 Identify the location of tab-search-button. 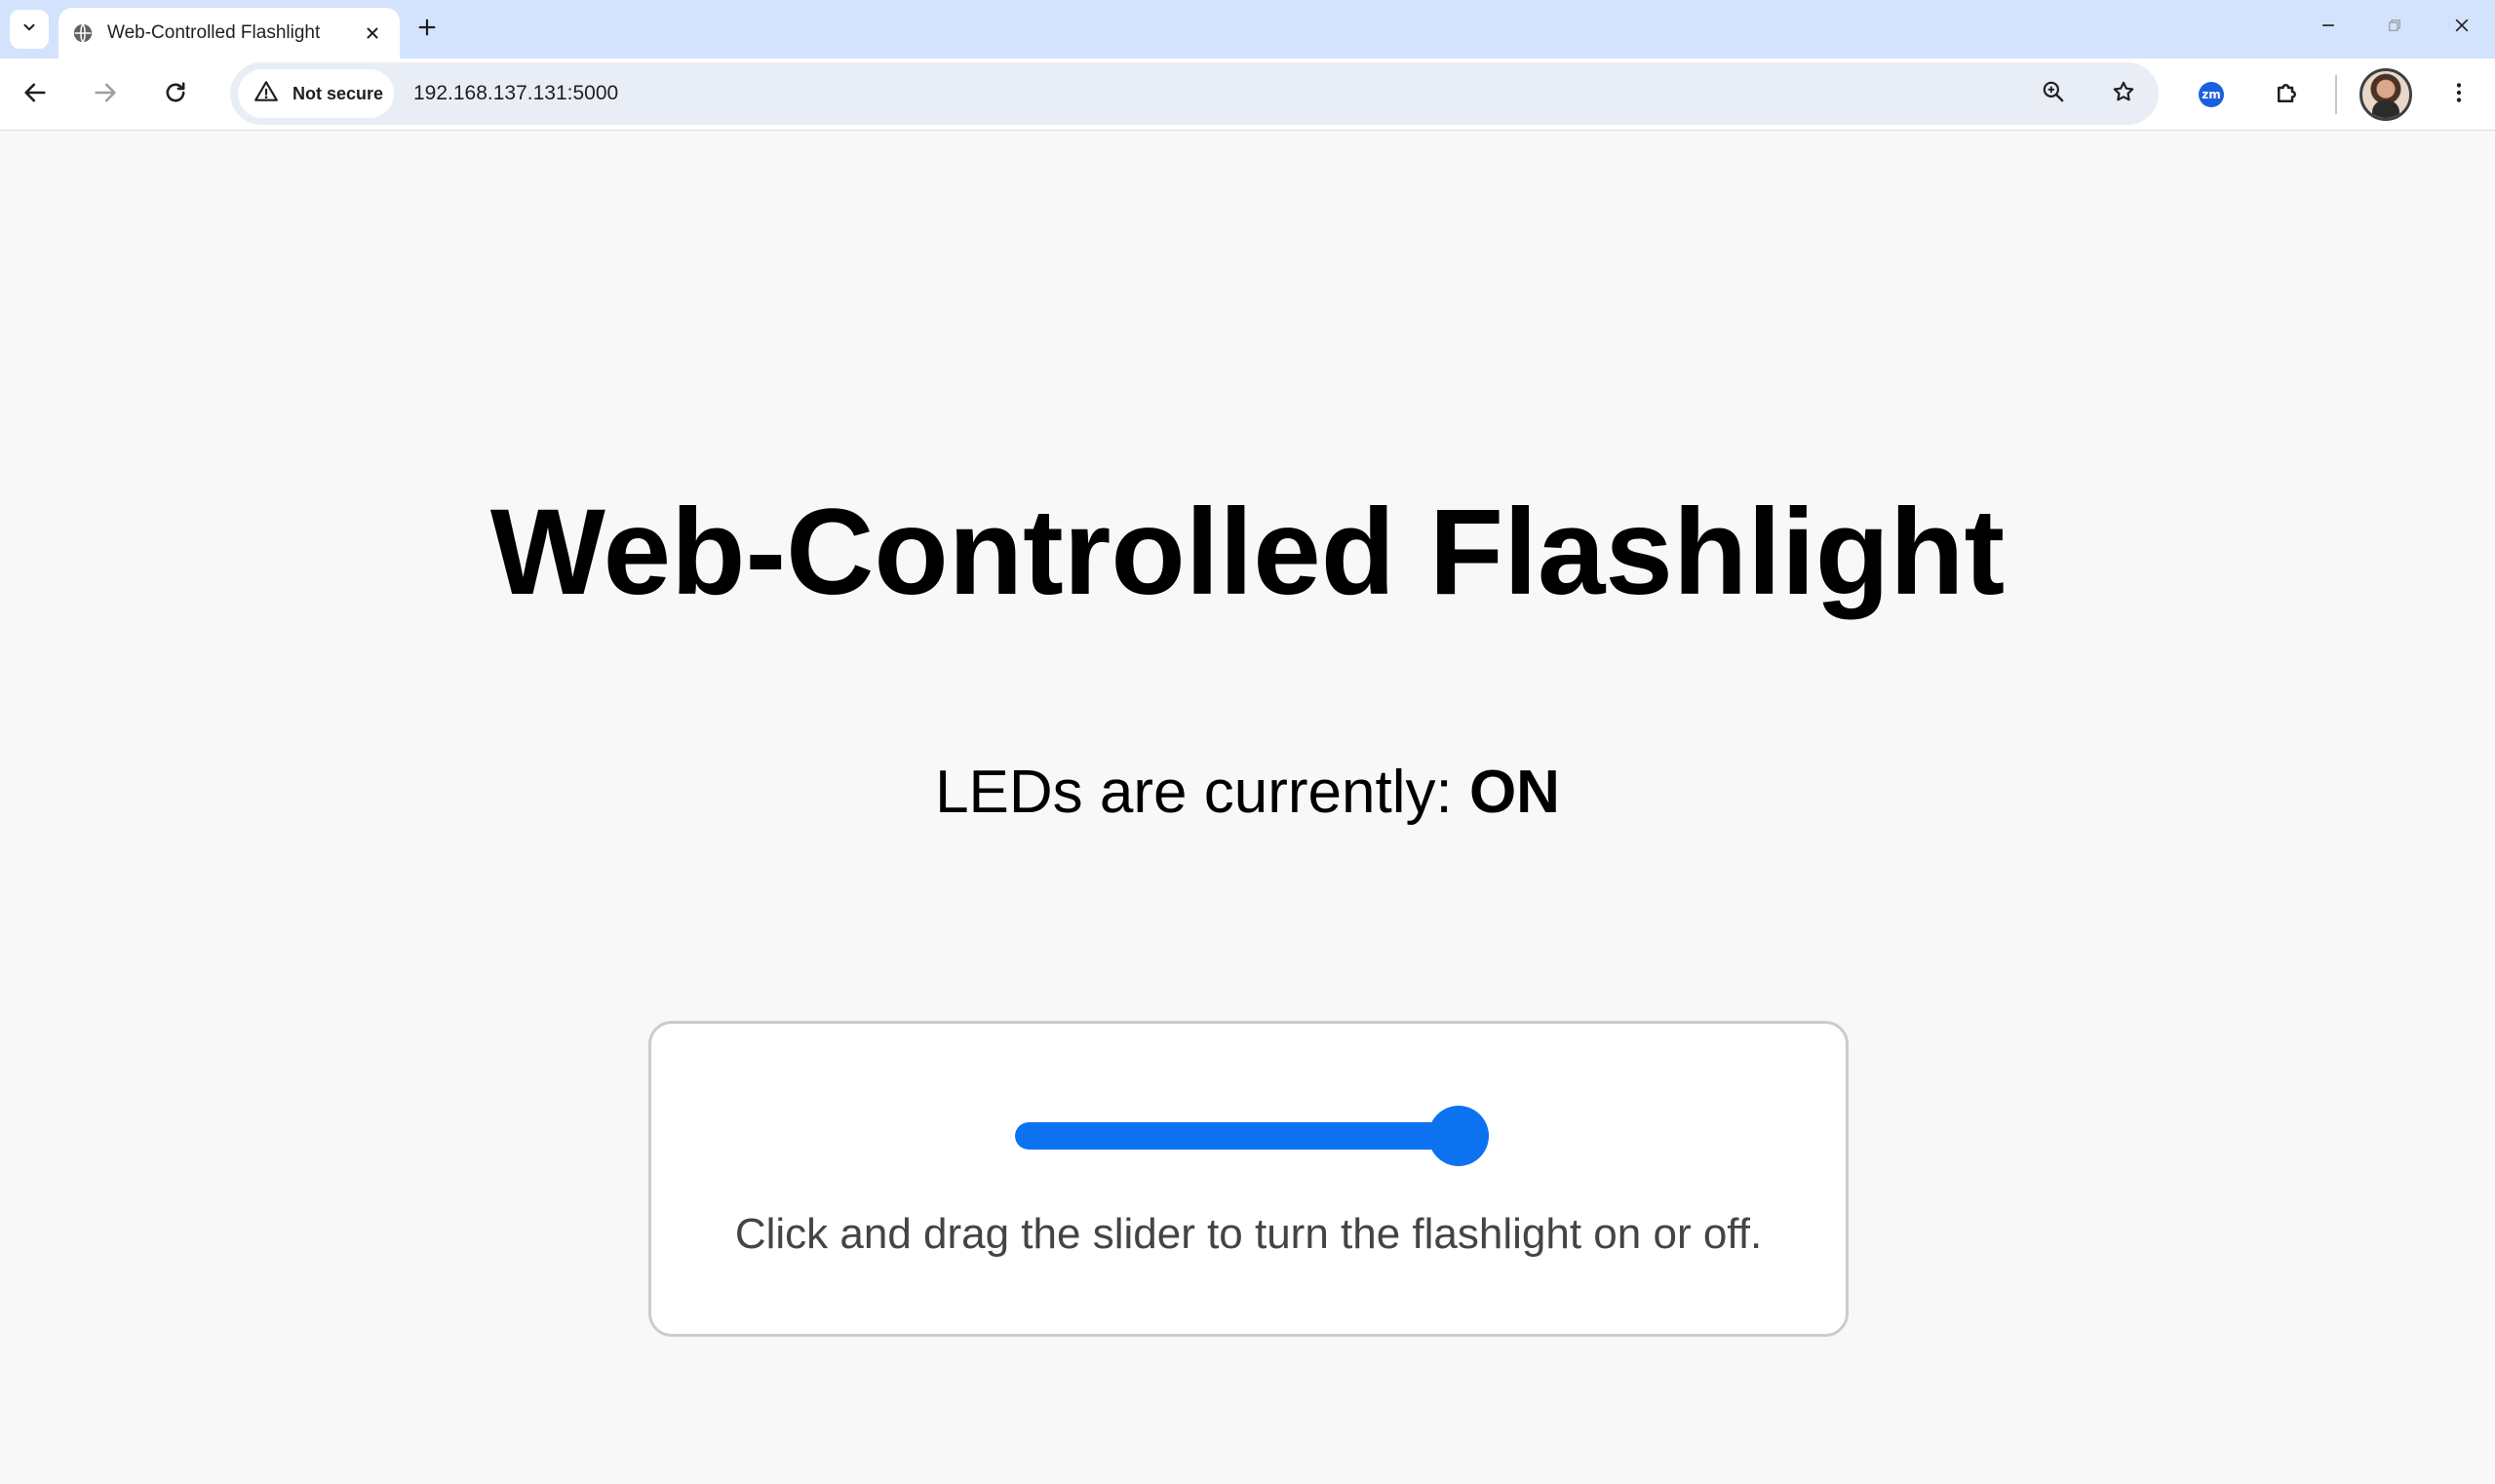
(29, 29).